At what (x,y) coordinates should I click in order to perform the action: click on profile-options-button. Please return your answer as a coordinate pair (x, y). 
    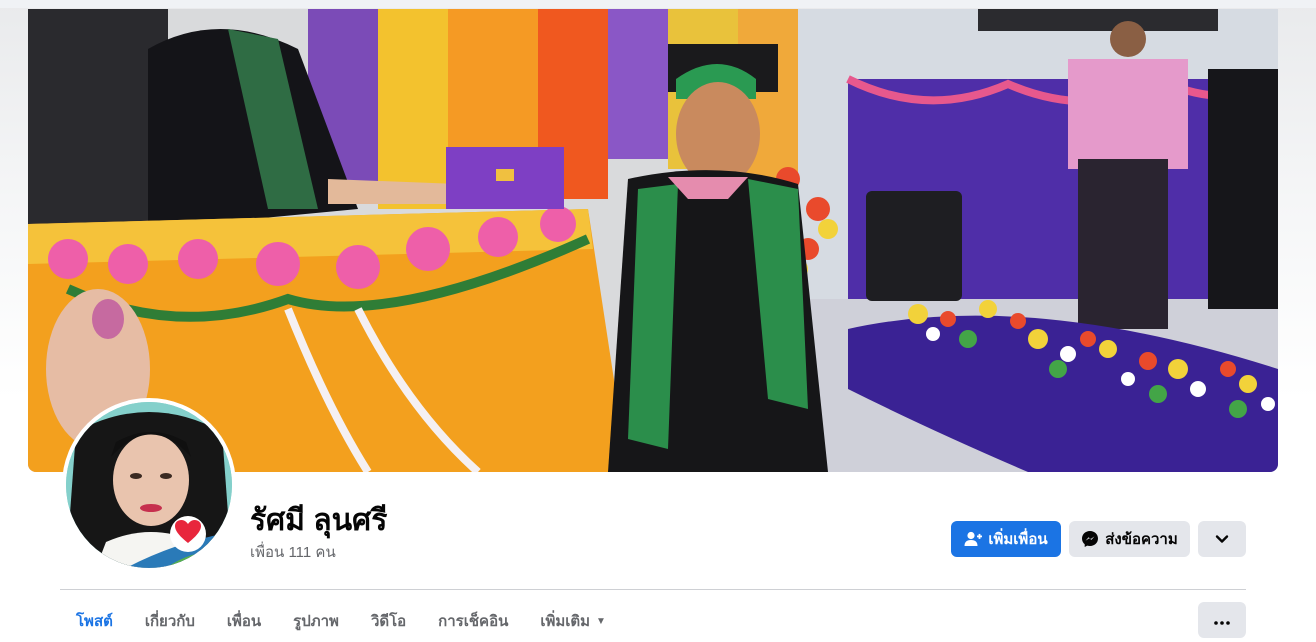
    Looking at the image, I should click on (1222, 620).